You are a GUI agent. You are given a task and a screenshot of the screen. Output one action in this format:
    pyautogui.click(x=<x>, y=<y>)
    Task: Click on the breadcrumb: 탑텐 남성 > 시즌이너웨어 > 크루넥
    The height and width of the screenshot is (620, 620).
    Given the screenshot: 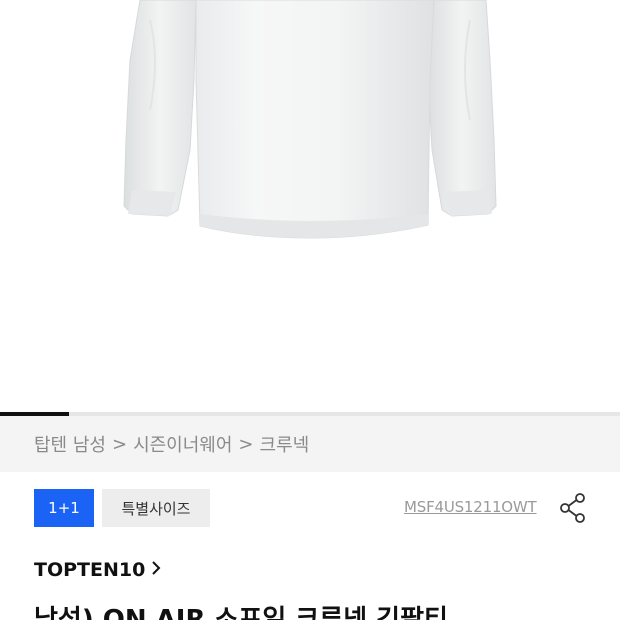 What is the action you would take?
    pyautogui.click(x=310, y=444)
    